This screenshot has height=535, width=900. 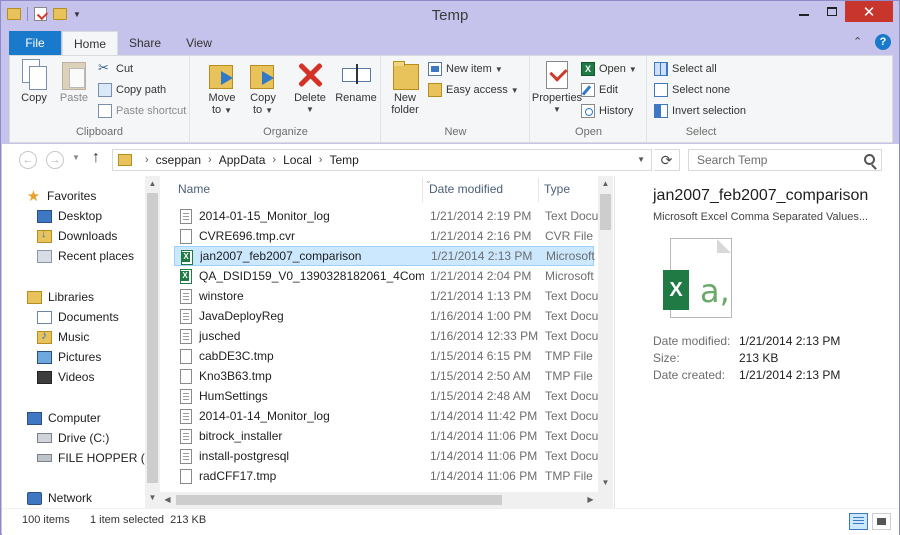 I want to click on cut-button: Cut, so click(x=115, y=69).